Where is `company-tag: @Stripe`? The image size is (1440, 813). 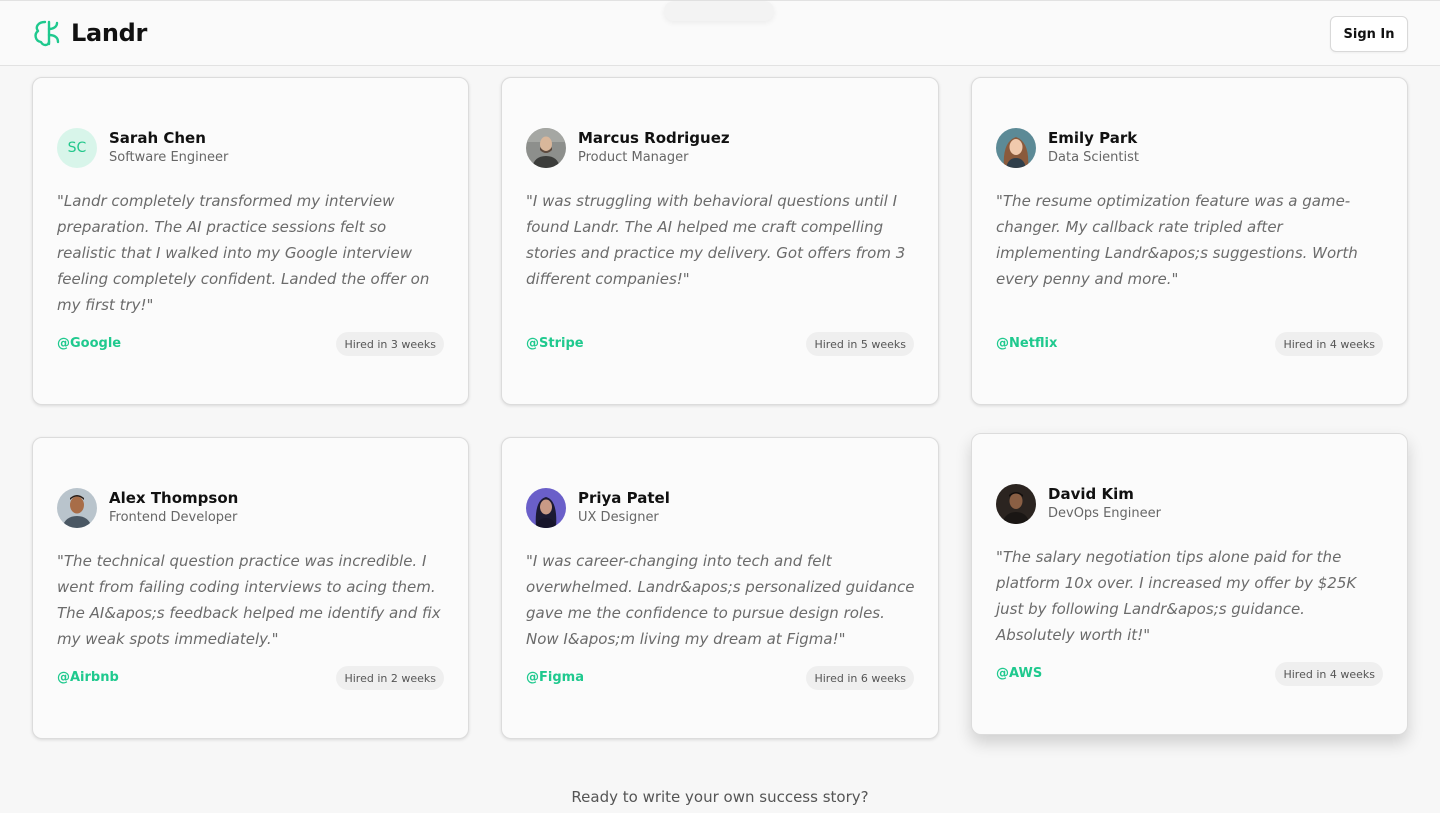
company-tag: @Stripe is located at coordinates (555, 343).